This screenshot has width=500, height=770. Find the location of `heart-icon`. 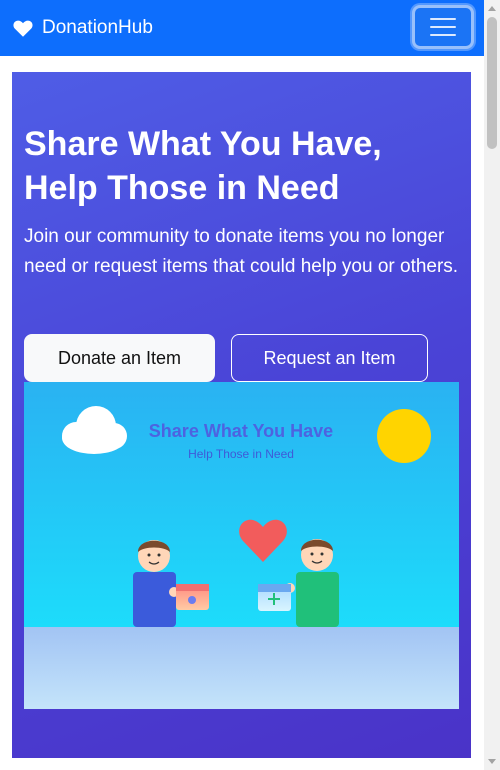

heart-icon is located at coordinates (23, 28).